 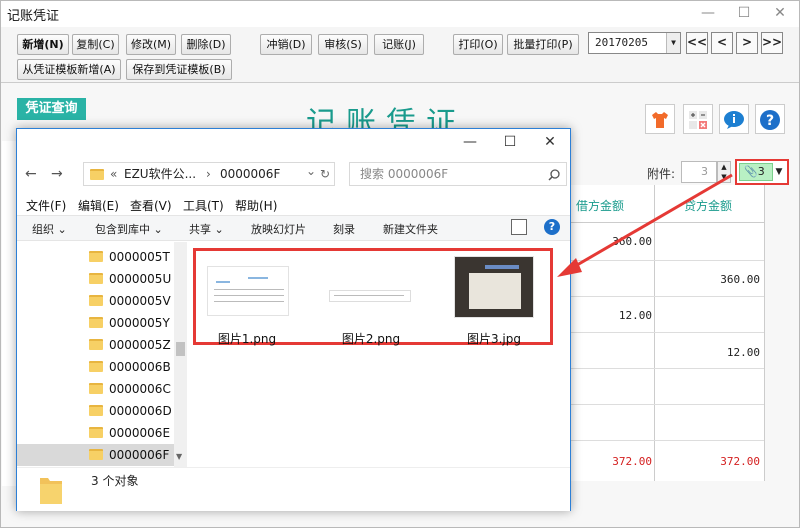 I want to click on file-name: 图片1.png, so click(x=247, y=338).